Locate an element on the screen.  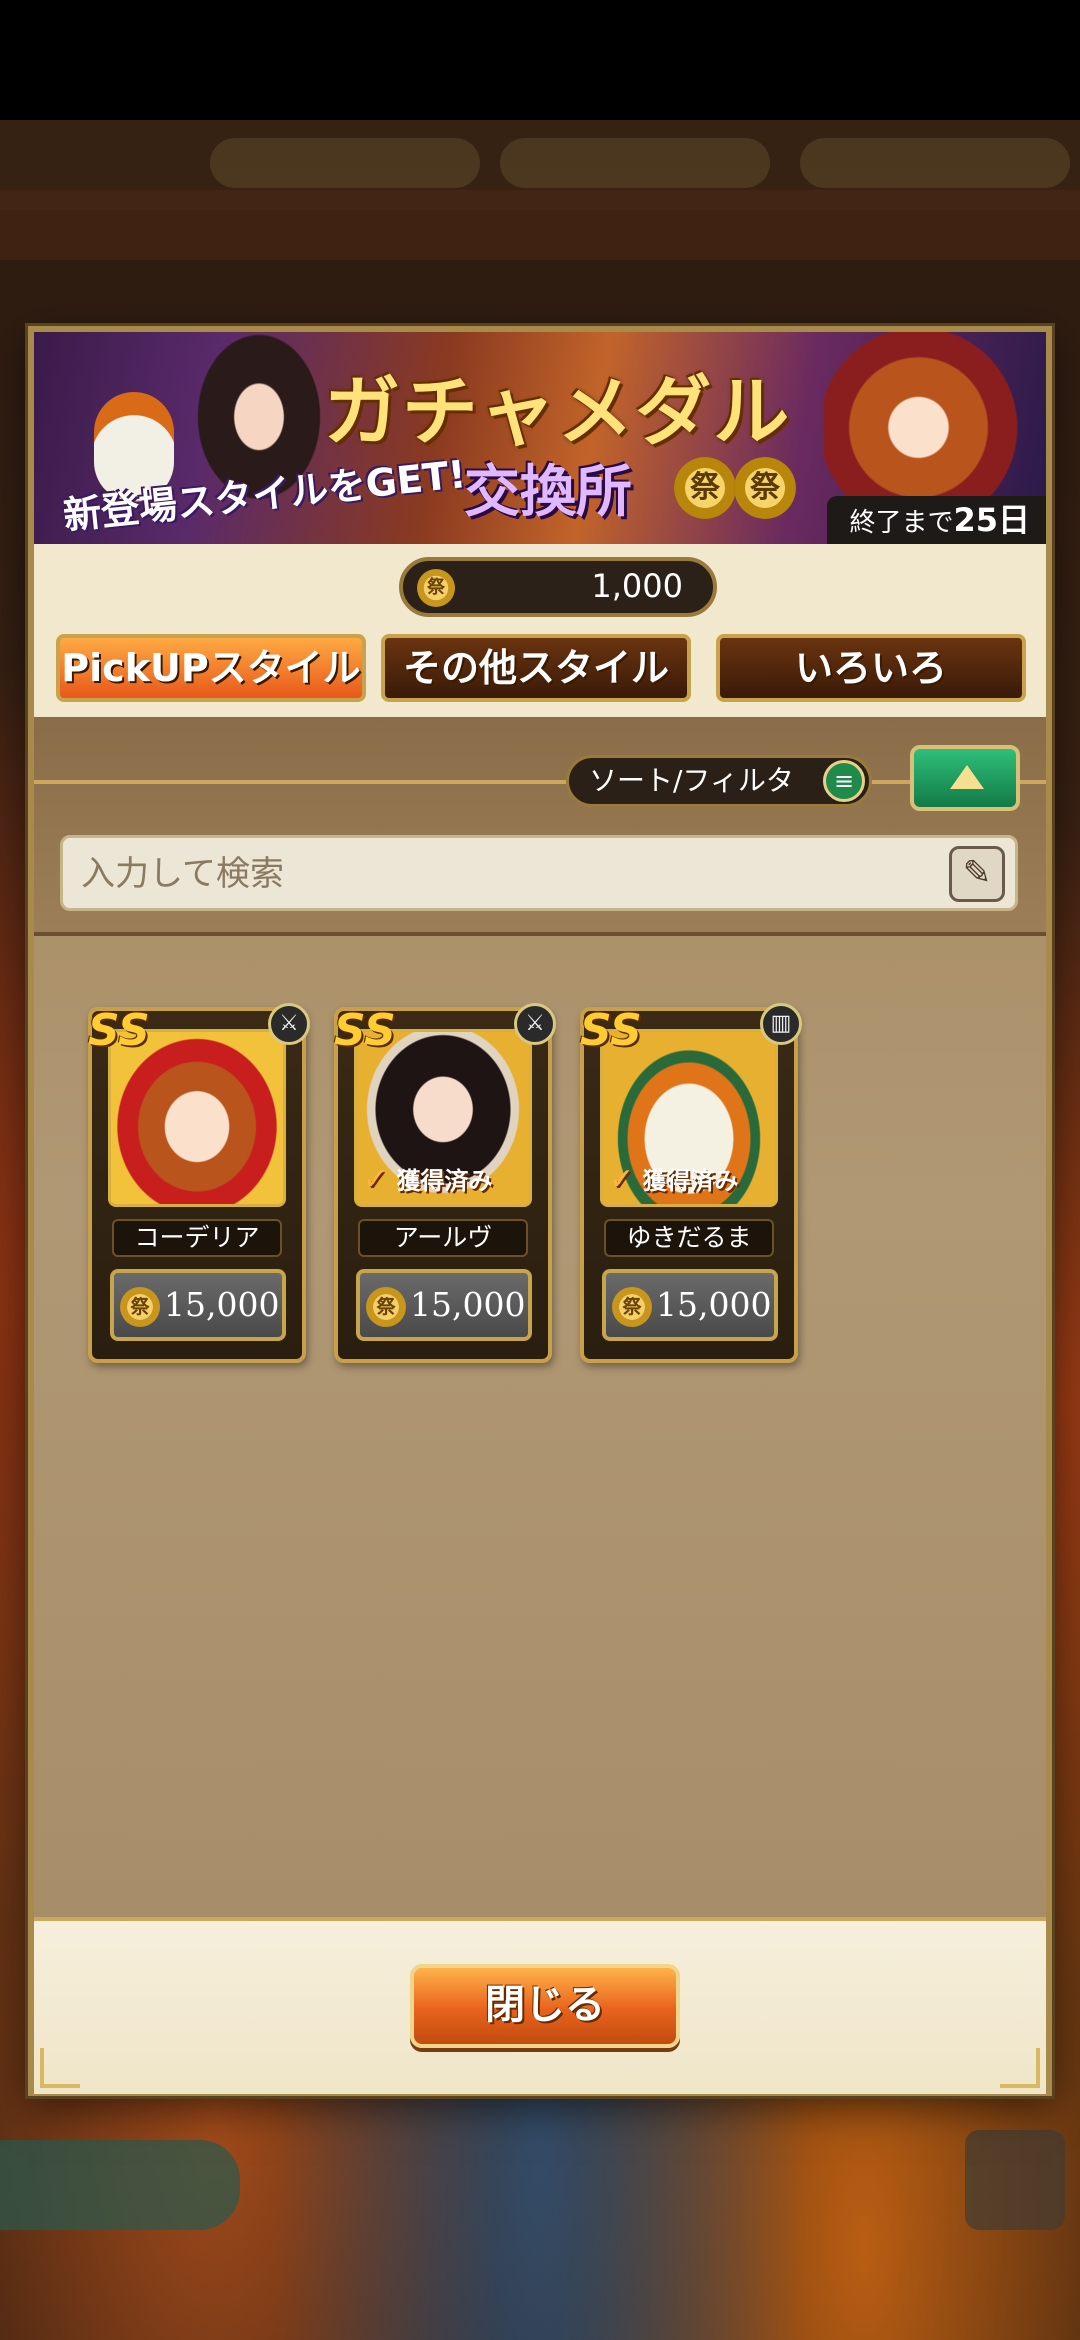
deadline-value: 25日 is located at coordinates (991, 520).